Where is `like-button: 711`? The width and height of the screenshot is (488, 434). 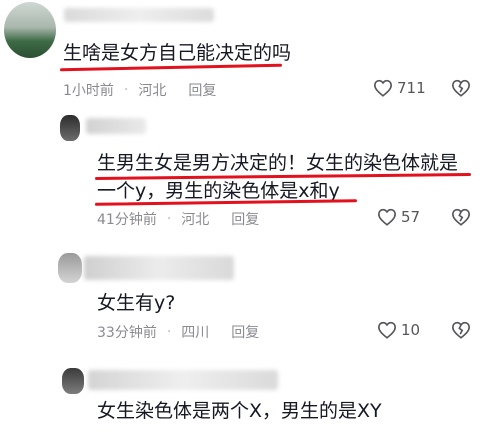
like-button: 711 is located at coordinates (399, 88).